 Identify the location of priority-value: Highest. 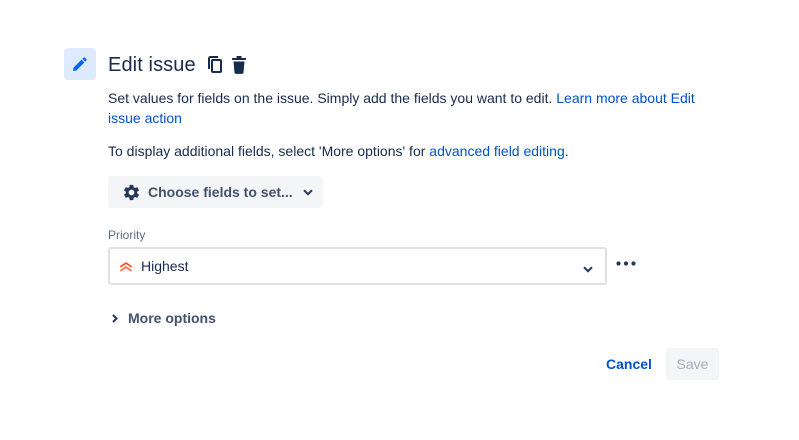
(165, 266).